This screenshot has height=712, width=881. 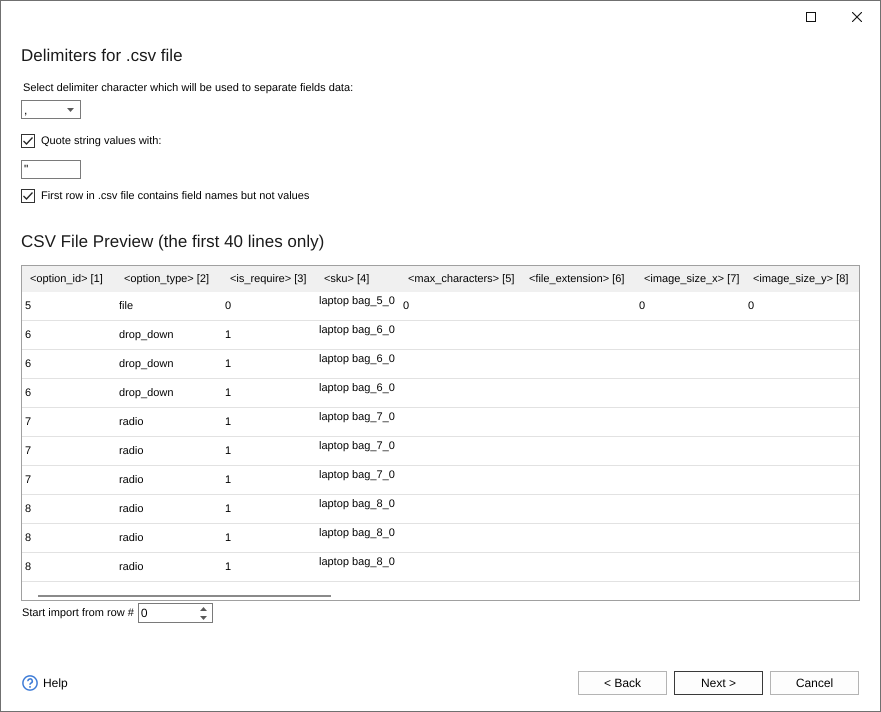 What do you see at coordinates (814, 683) in the screenshot?
I see `wizard-button: Cancel` at bounding box center [814, 683].